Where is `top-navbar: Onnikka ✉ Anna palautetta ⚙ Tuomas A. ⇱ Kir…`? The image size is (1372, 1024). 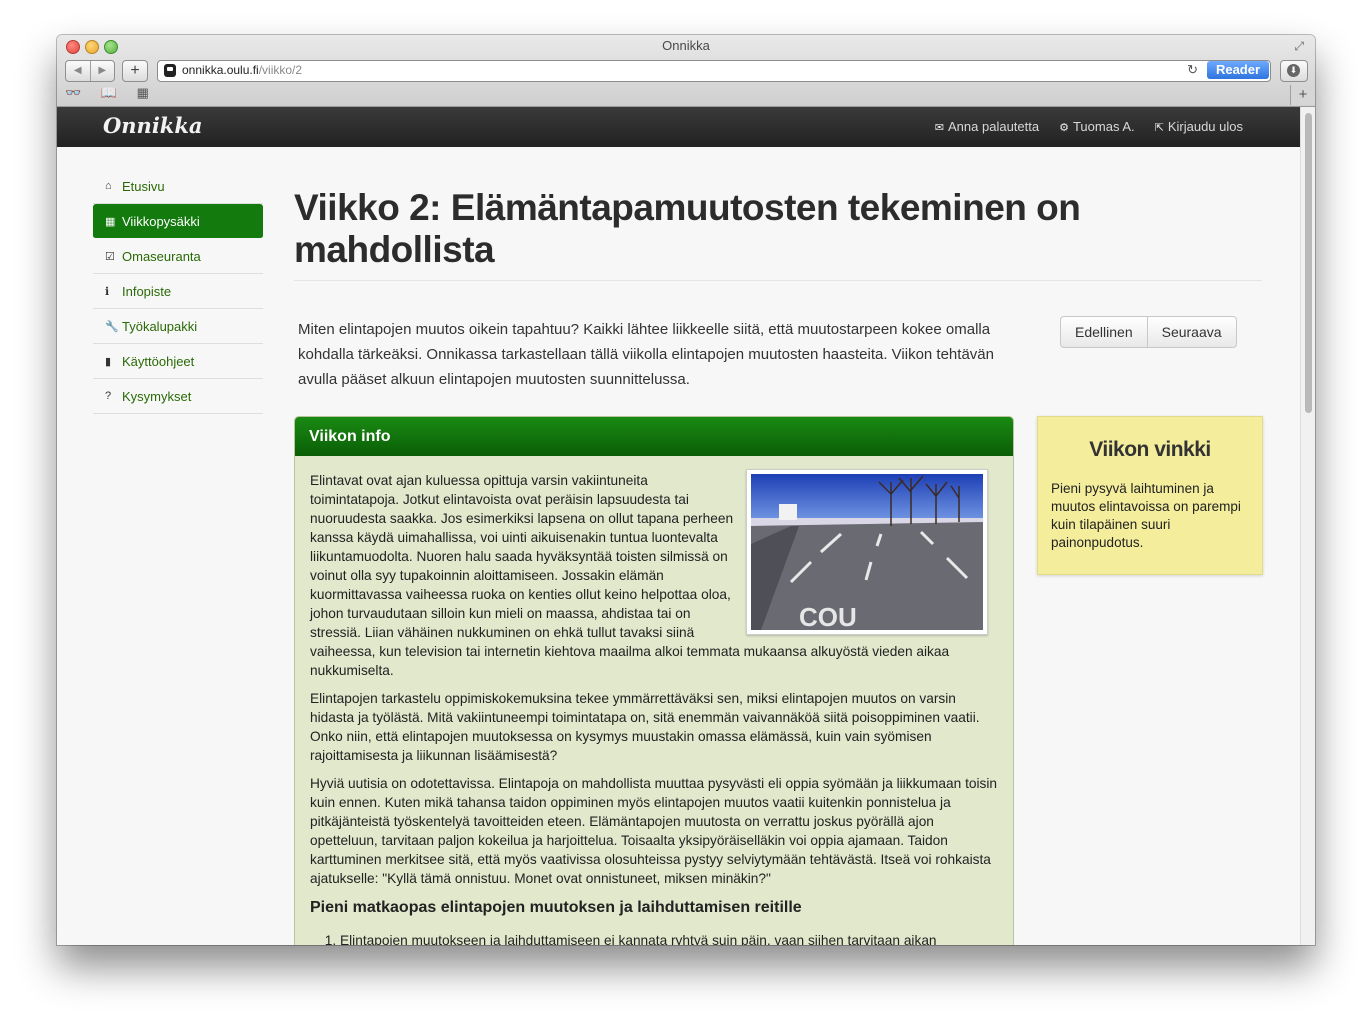 top-navbar: Onnikka ✉ Anna palautetta ⚙ Tuomas A. ⇱ Kir… is located at coordinates (678, 127).